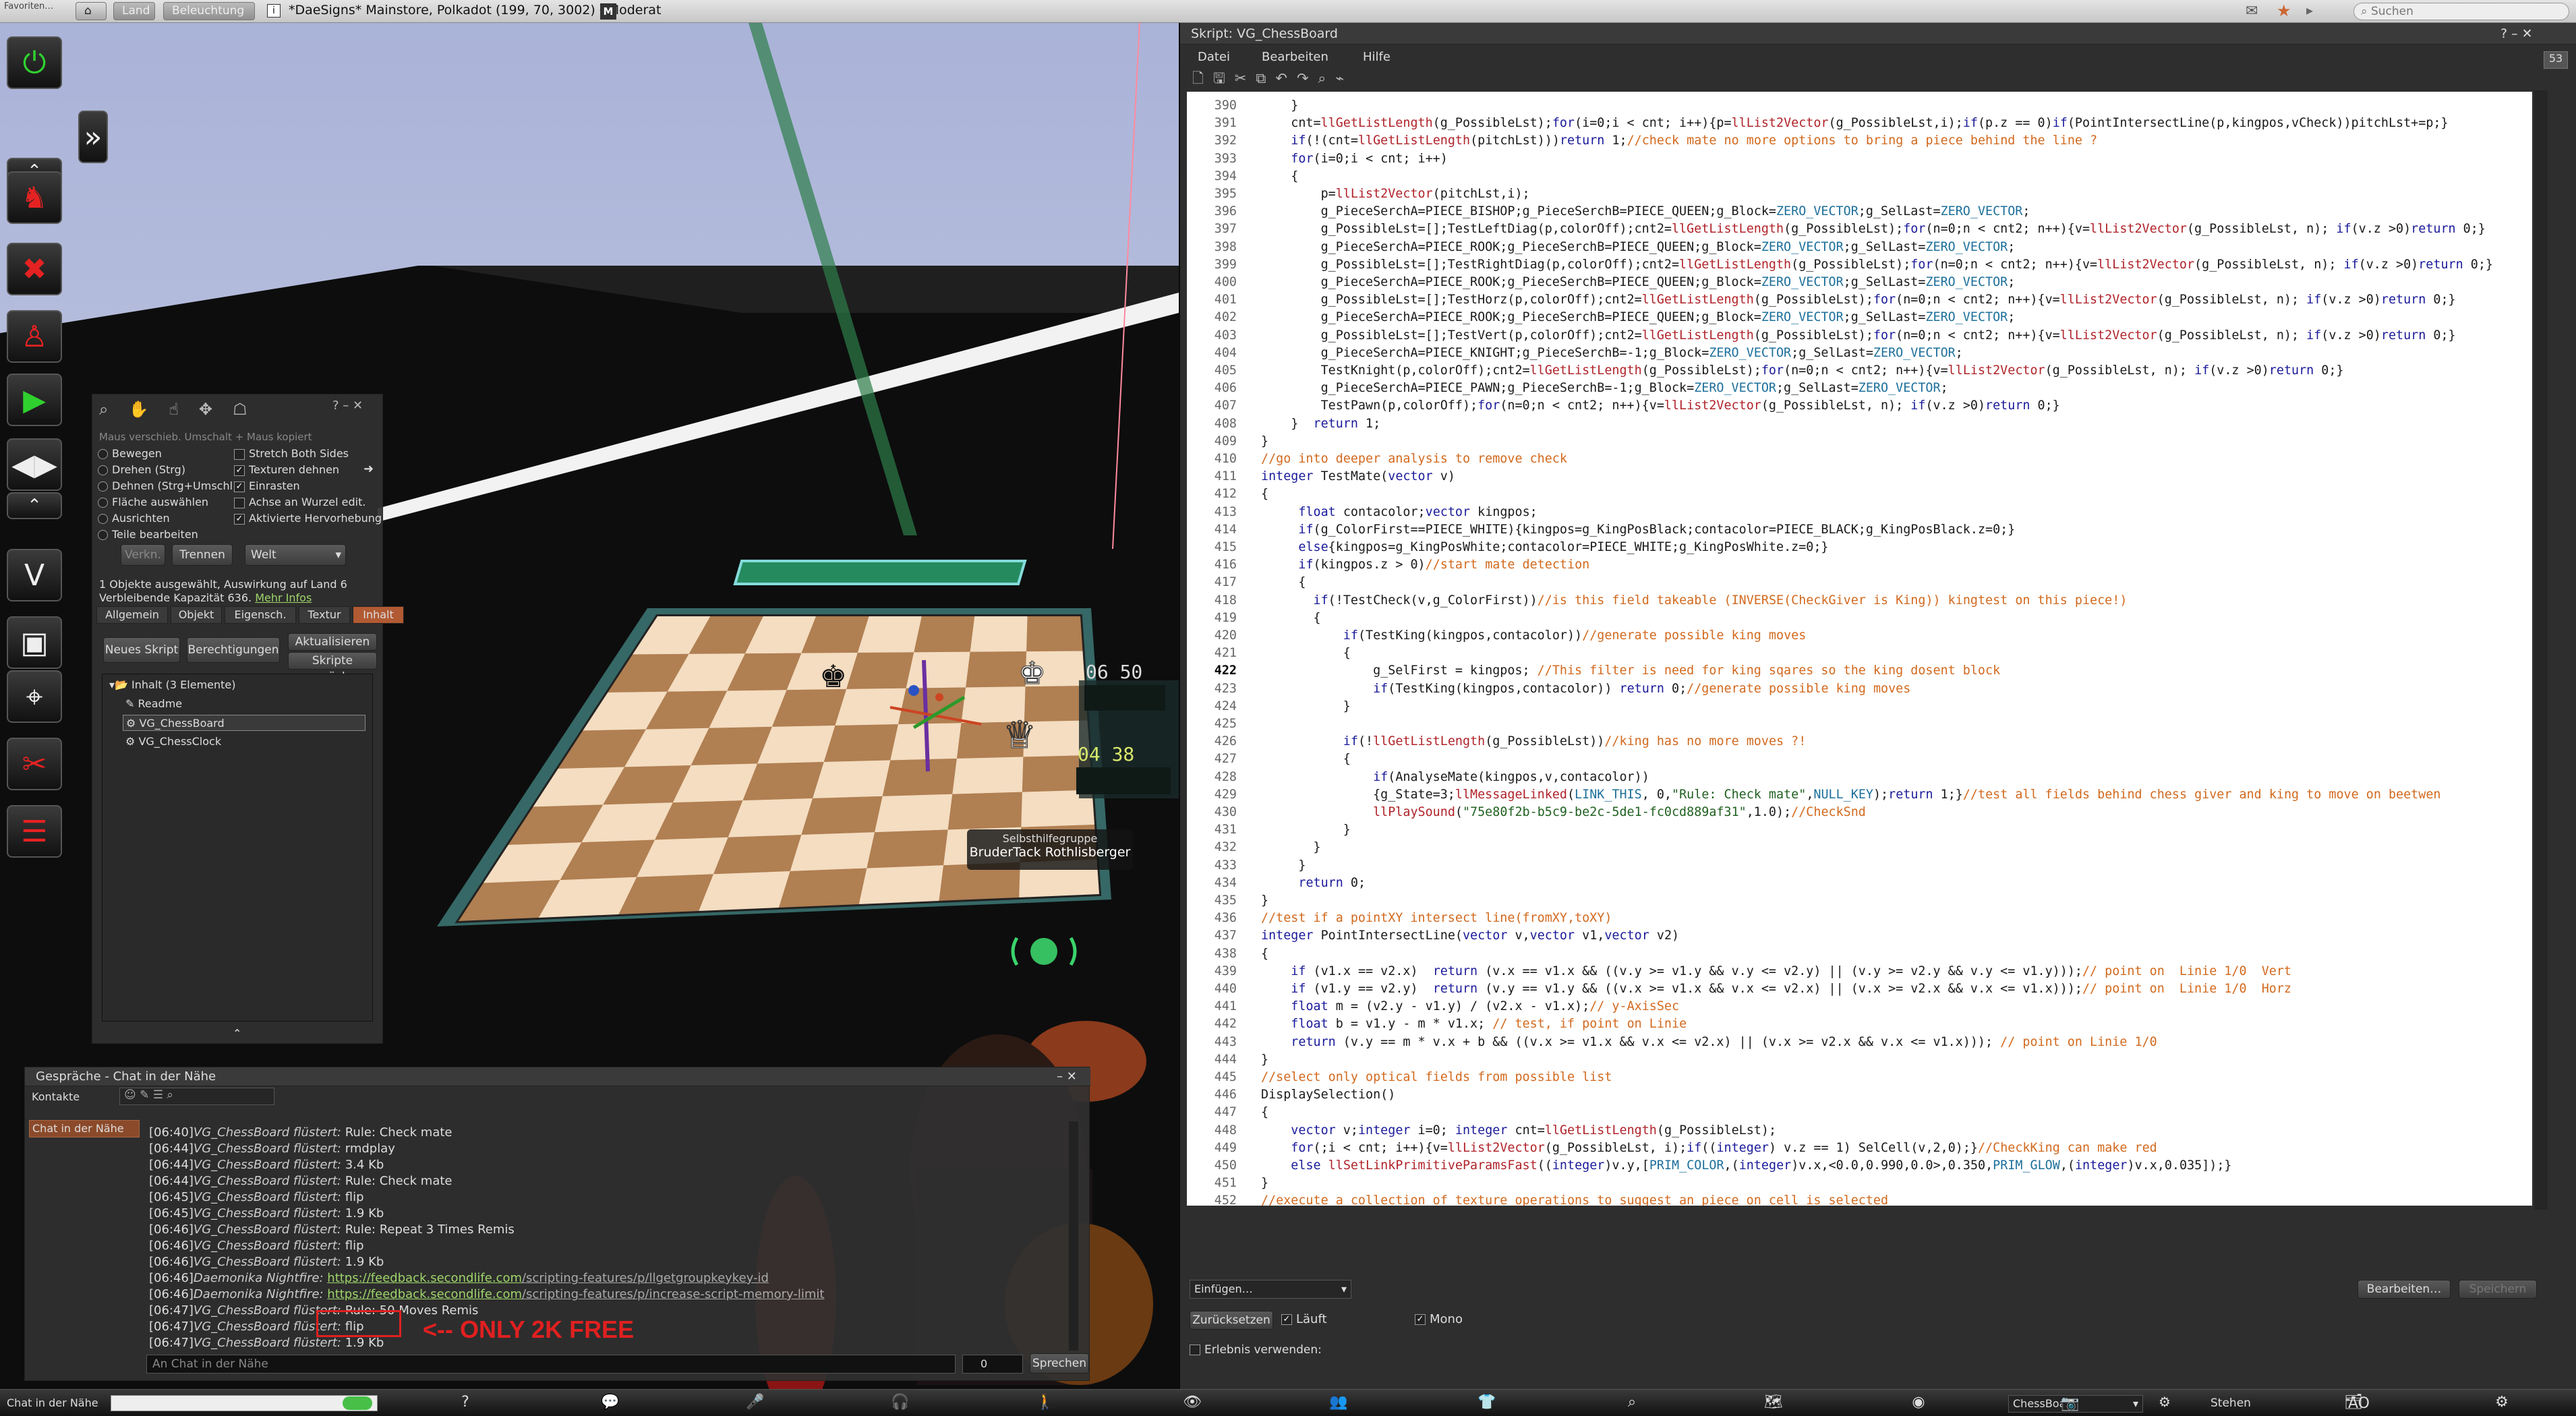 The image size is (2576, 1416). Describe the element at coordinates (465, 1403) in the screenshot. I see `help-icon: ?` at that location.